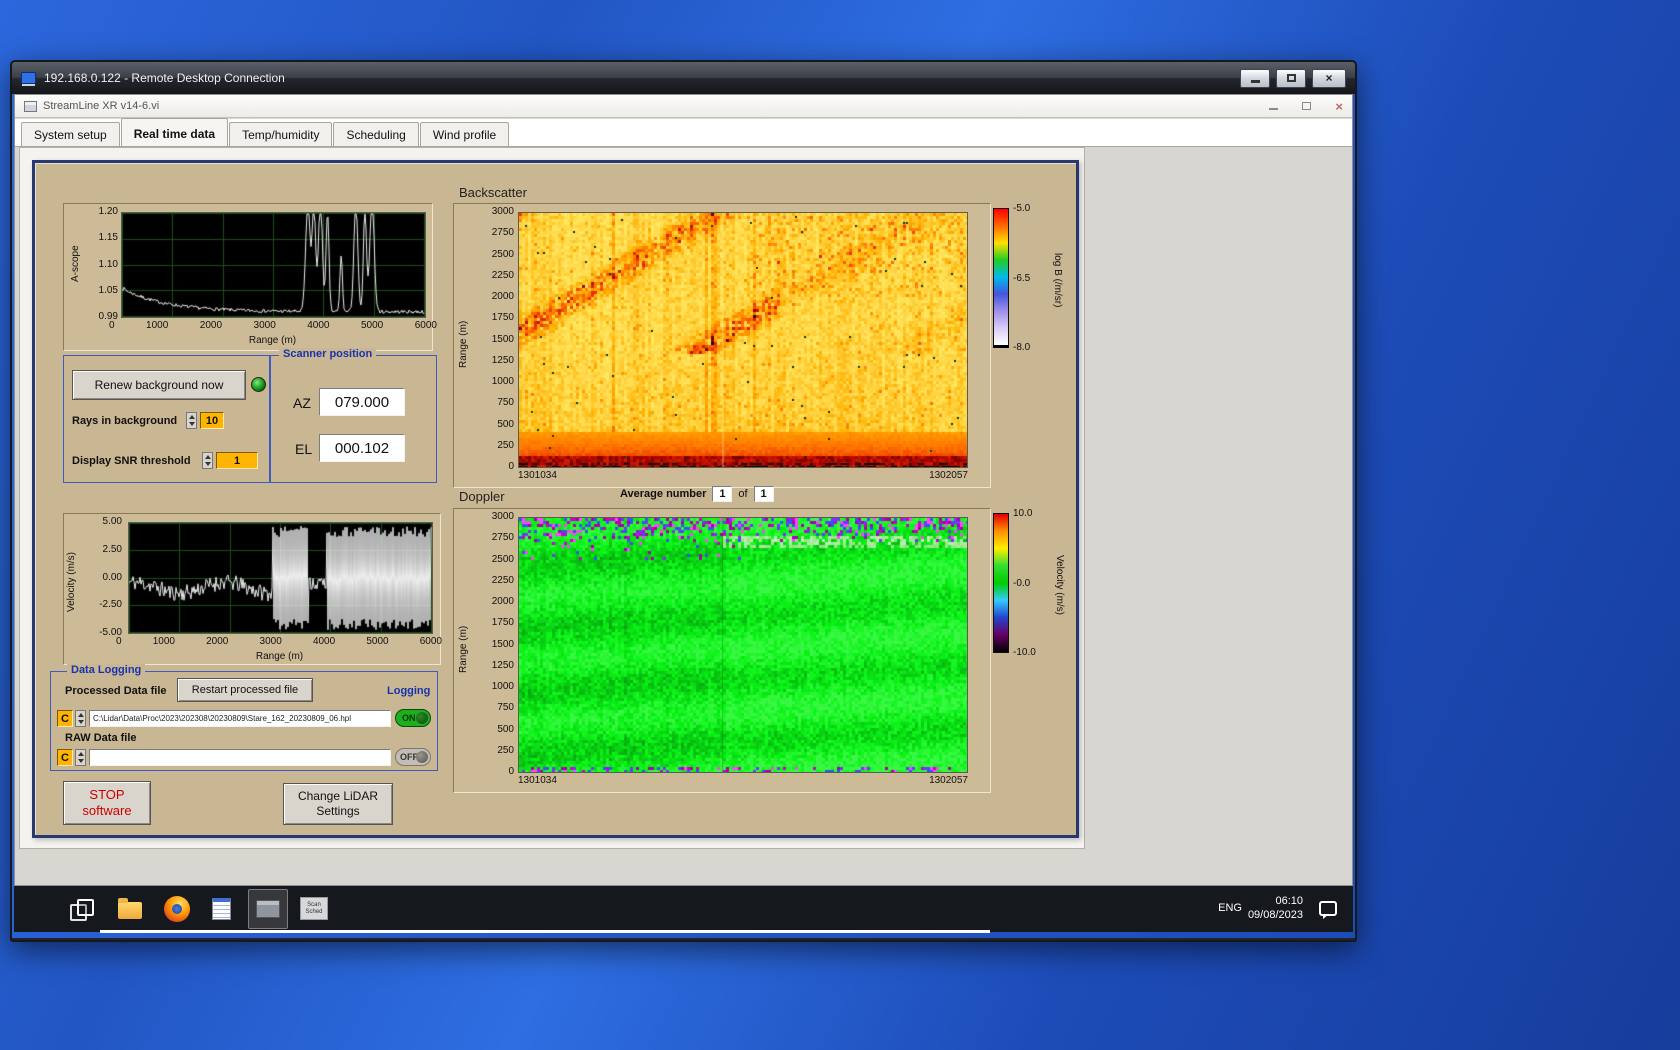 The height and width of the screenshot is (1050, 1680). Describe the element at coordinates (258, 384) in the screenshot. I see `background-led-indicator` at that location.